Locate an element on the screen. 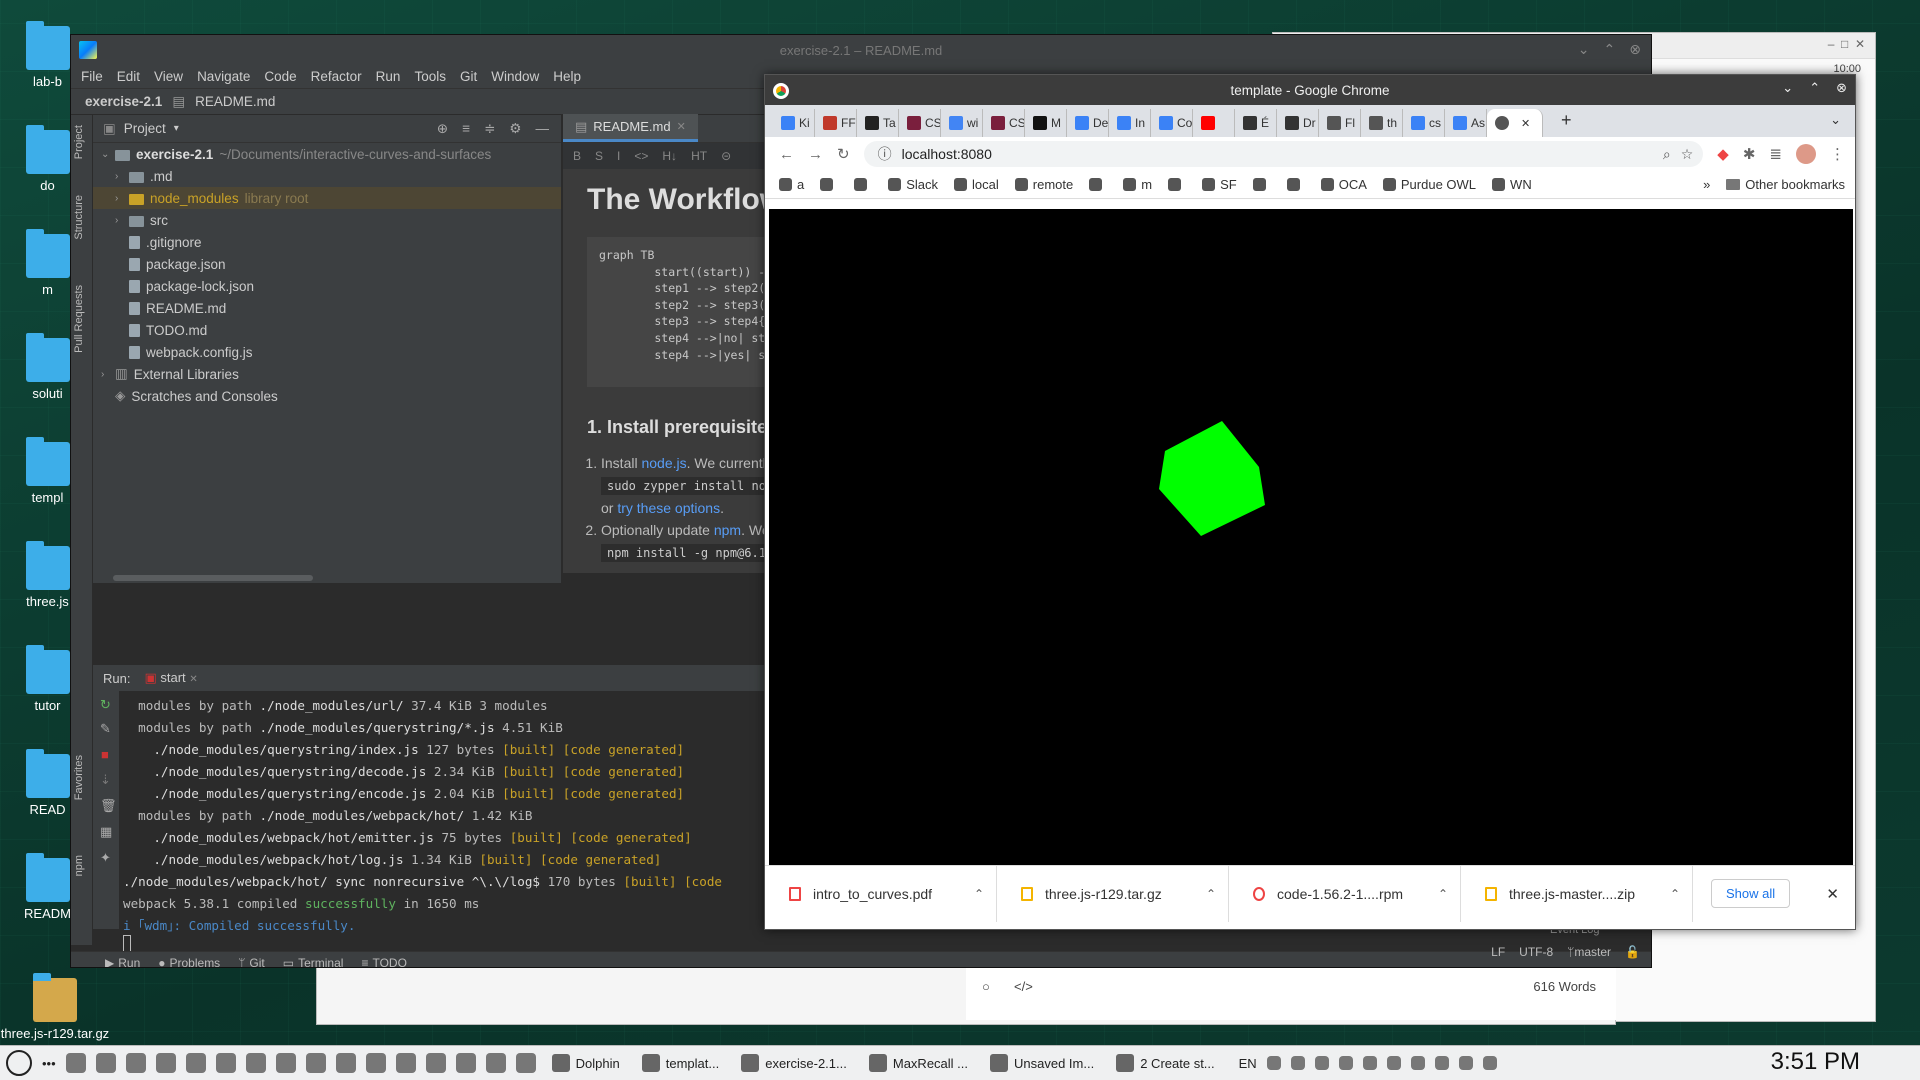 The image size is (1920, 1080). gear-icon: ⚙ is located at coordinates (515, 129).